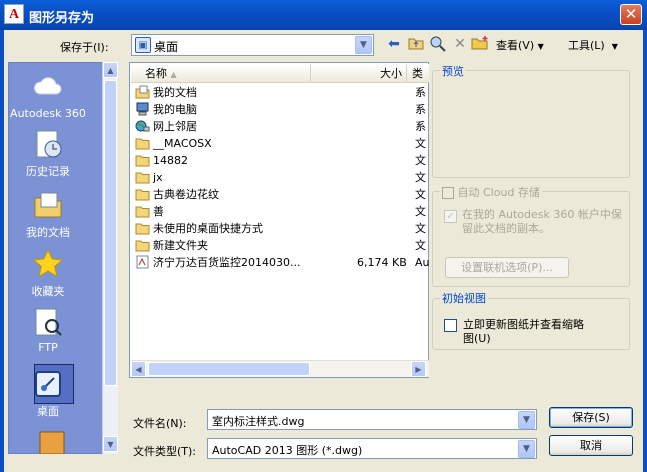 The image size is (647, 472). What do you see at coordinates (52, 440) in the screenshot?
I see `next-place-icon` at bounding box center [52, 440].